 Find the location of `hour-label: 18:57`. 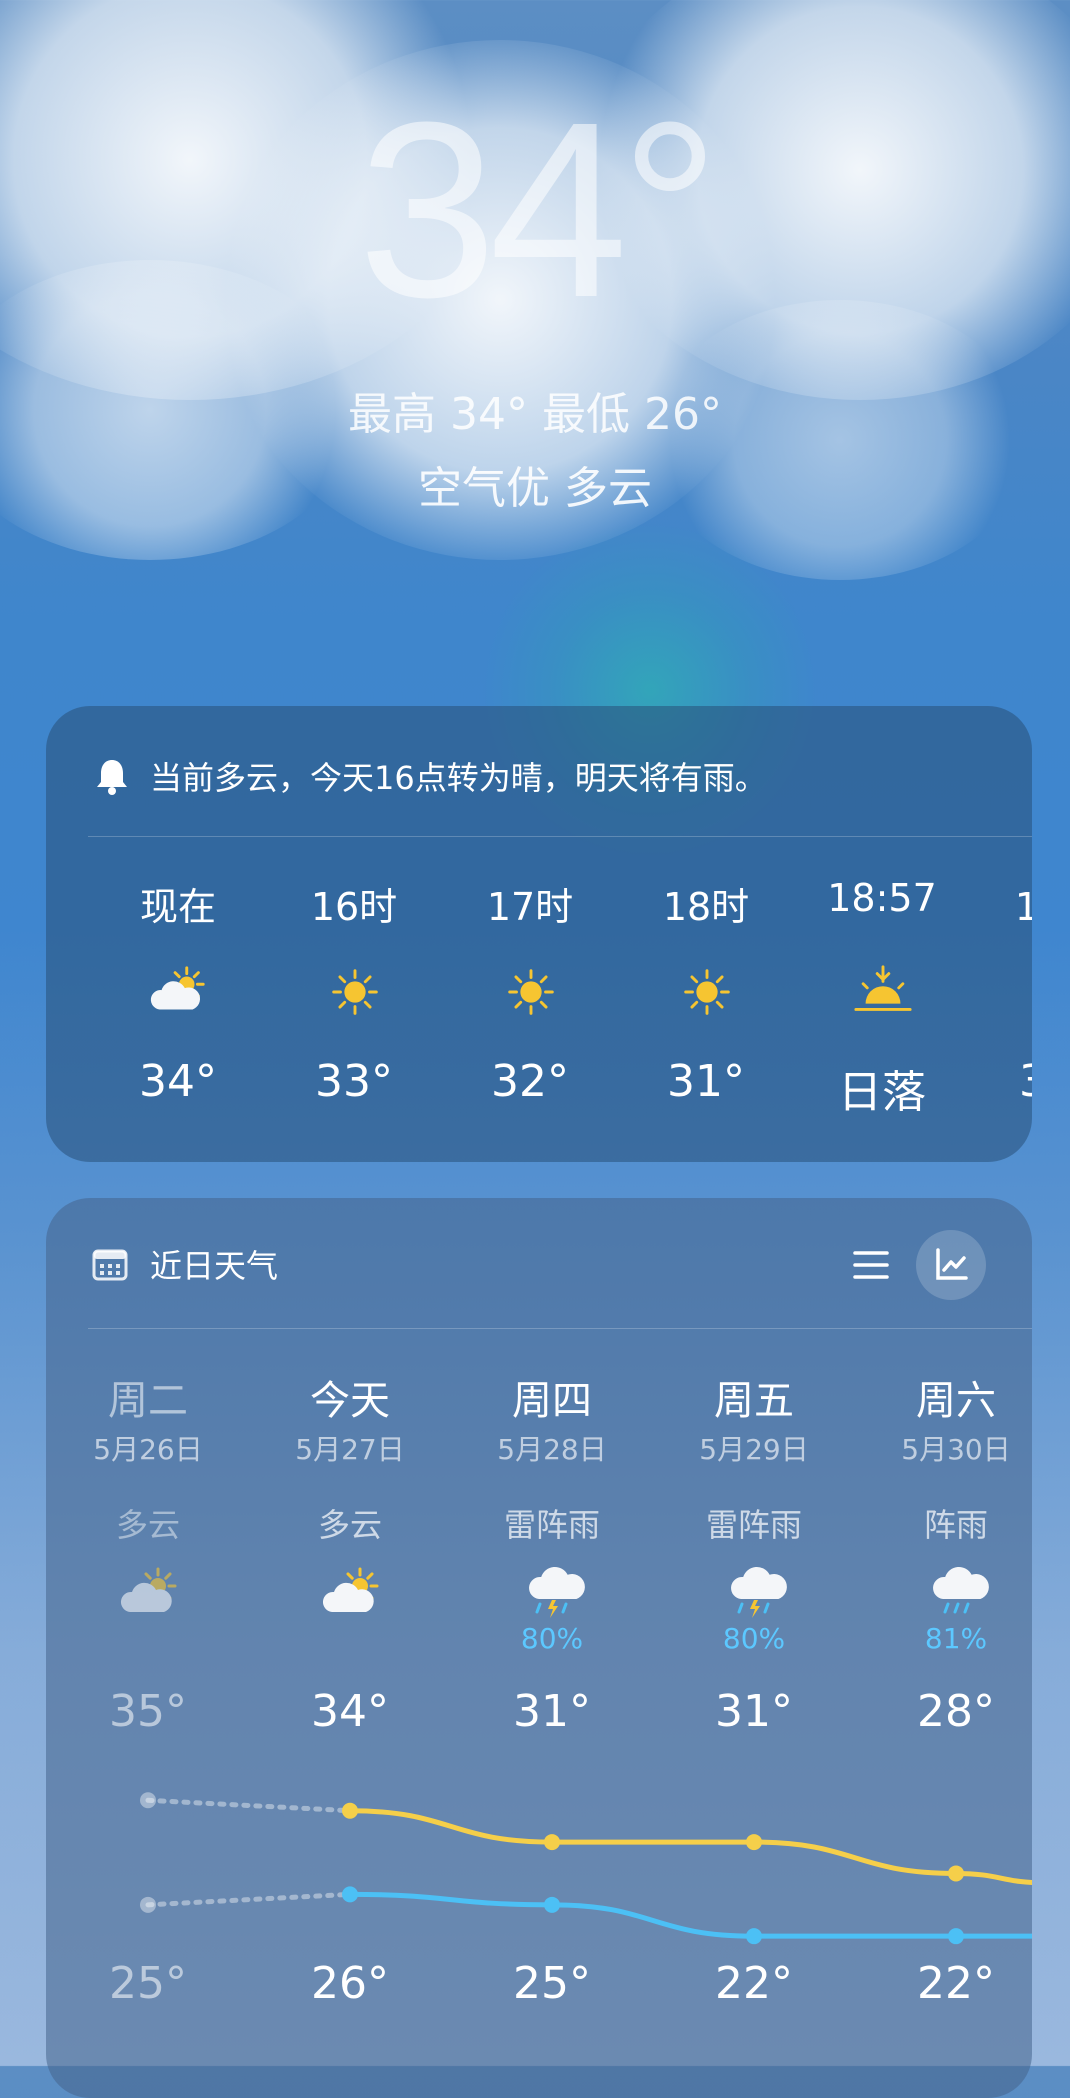

hour-label: 18:57 is located at coordinates (882, 898).